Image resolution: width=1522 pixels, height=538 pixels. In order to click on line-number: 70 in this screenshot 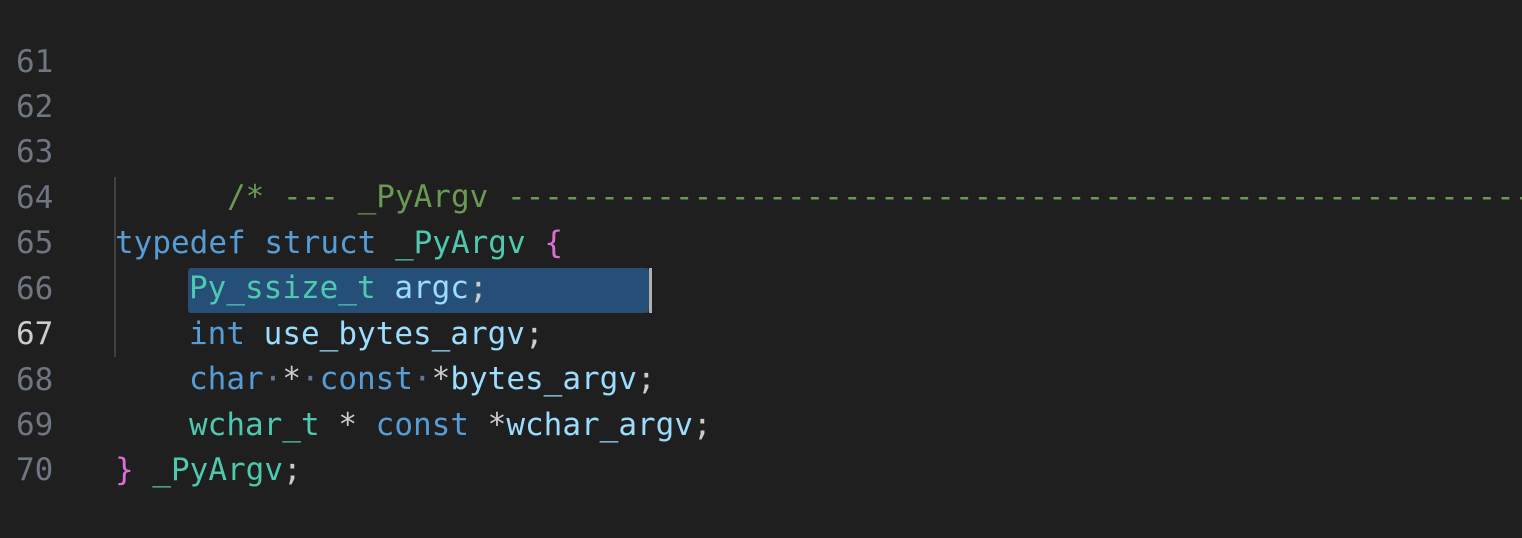, I will do `click(35, 470)`.